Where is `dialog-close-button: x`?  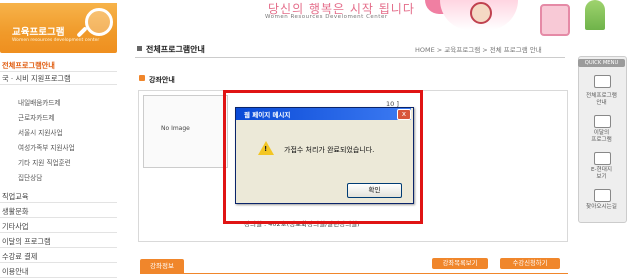
dialog-close-button: x is located at coordinates (404, 114).